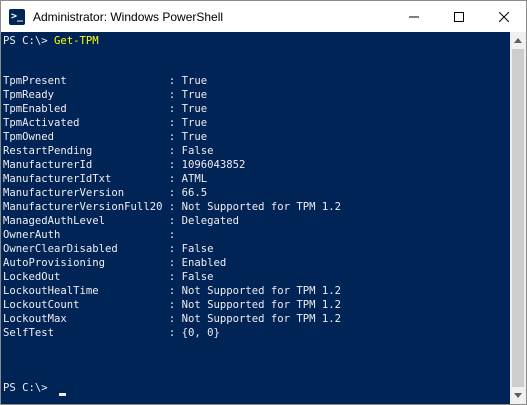  Describe the element at coordinates (62, 394) in the screenshot. I see `text-cursor` at that location.